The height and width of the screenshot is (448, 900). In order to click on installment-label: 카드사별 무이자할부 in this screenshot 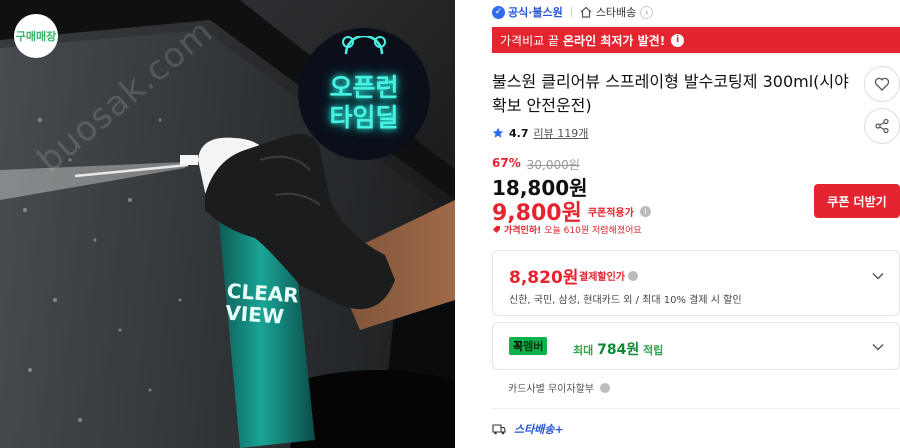, I will do `click(551, 389)`.